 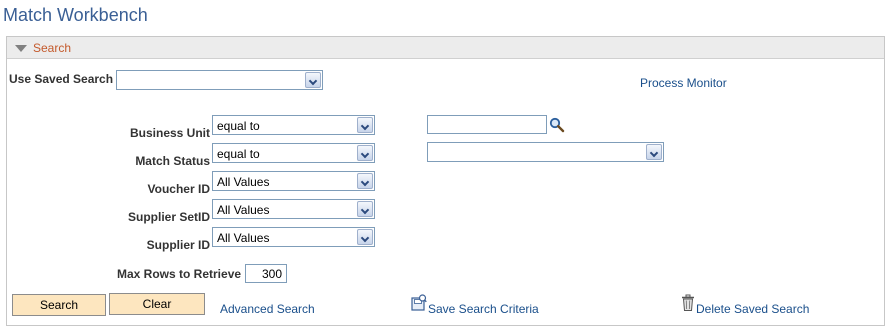 I want to click on match-status-label: Match Status, so click(x=172, y=161).